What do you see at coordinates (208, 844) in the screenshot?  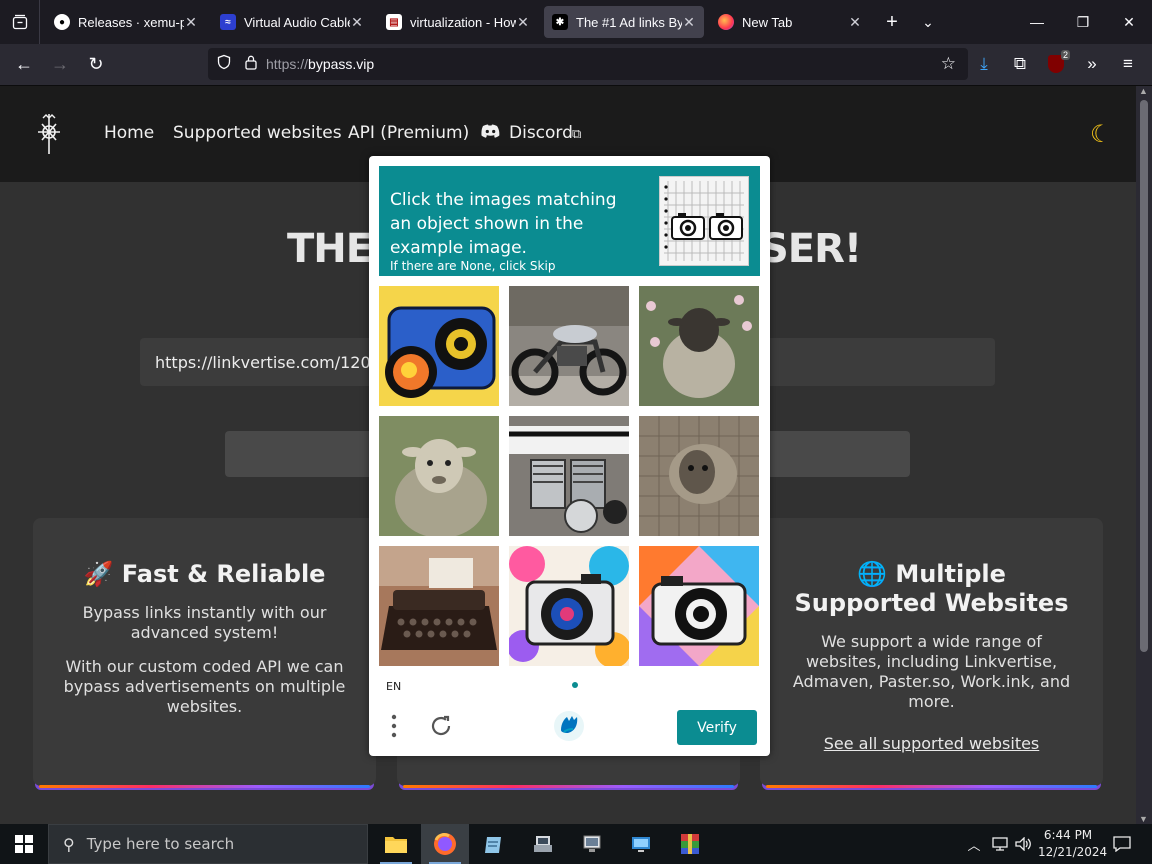 I see `taskbar-search: ⚲ Type here to search` at bounding box center [208, 844].